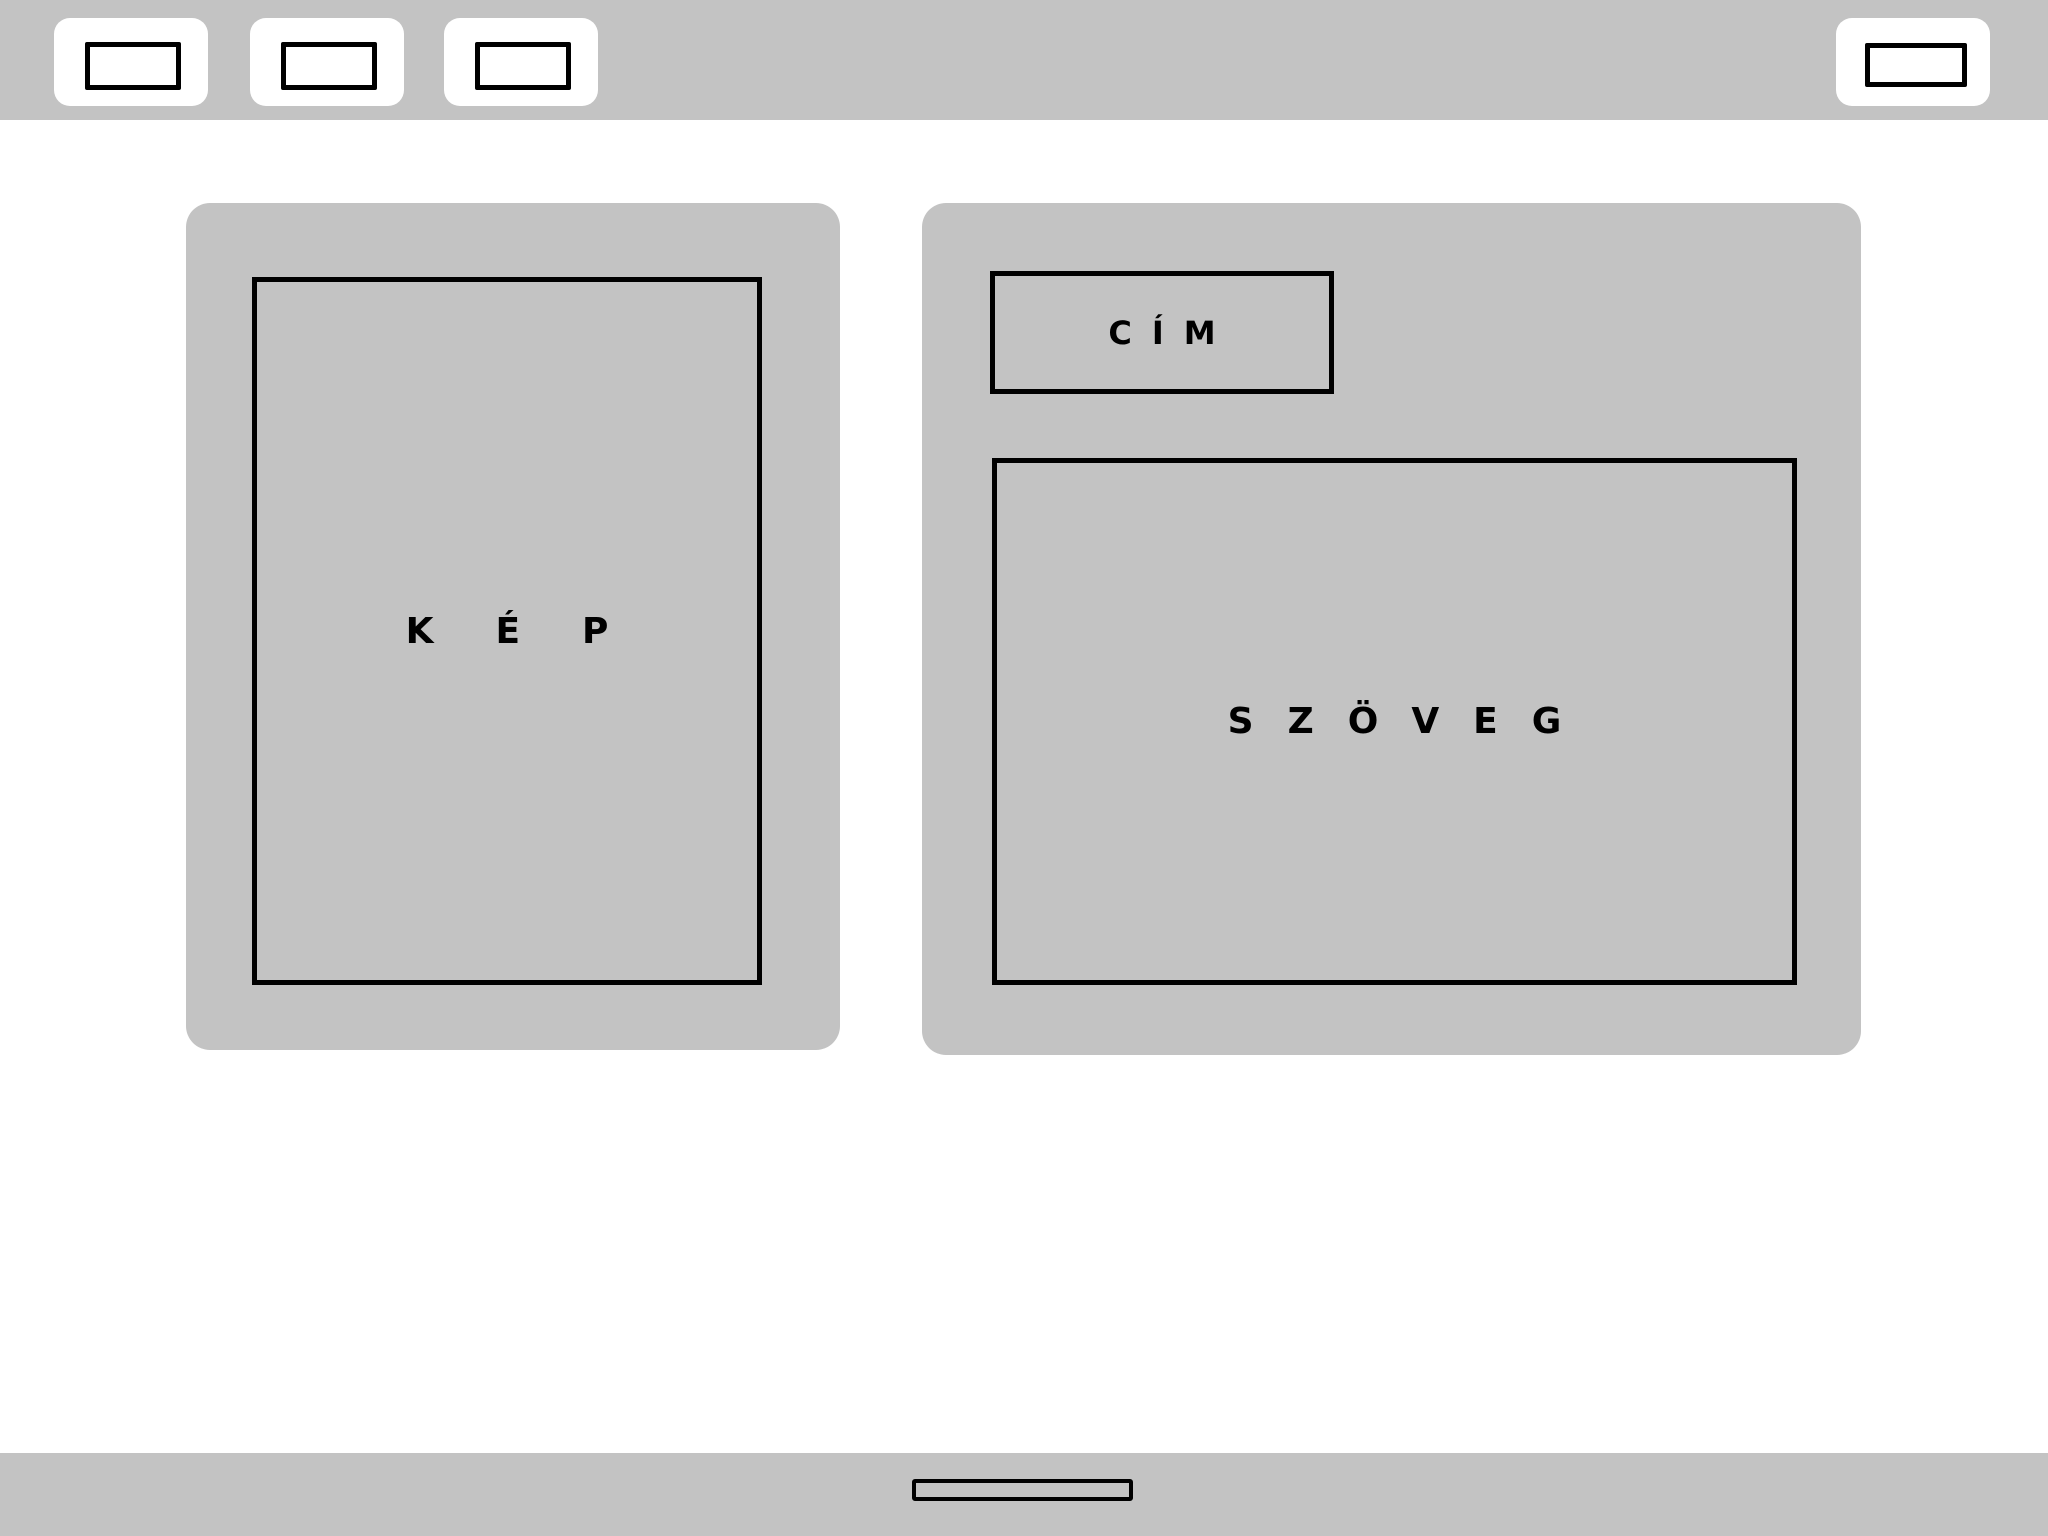 The image size is (2048, 1536). I want to click on title-placeholder-label: CÍM, so click(1172, 332).